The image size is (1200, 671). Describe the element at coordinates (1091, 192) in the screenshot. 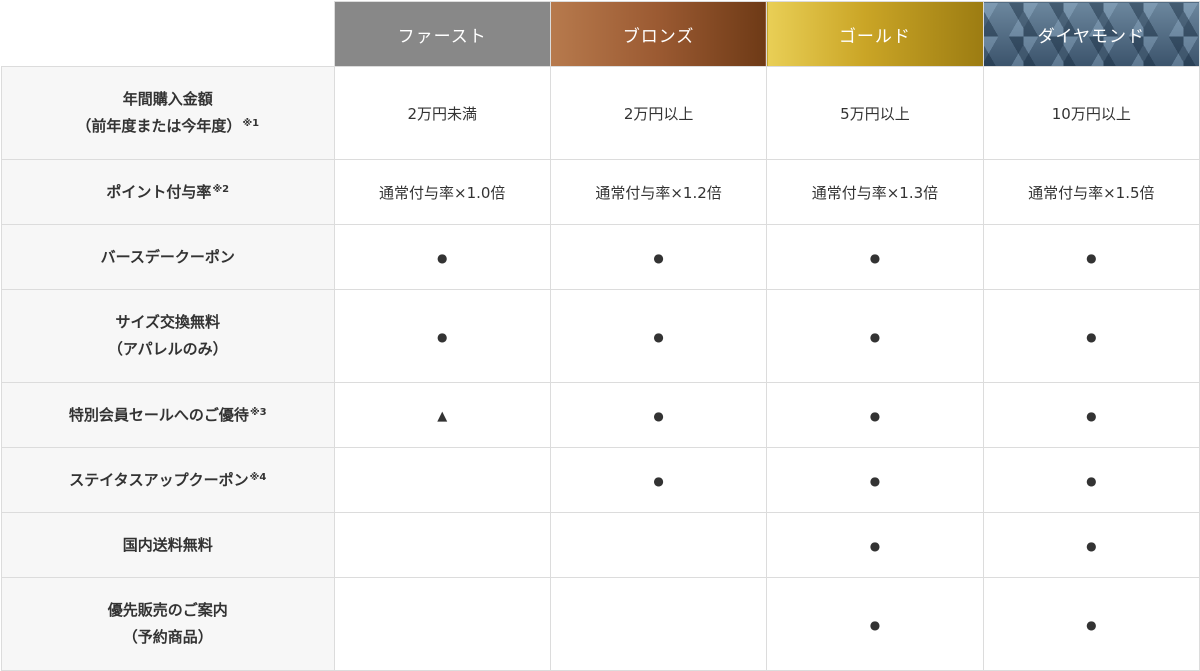

I see `tier-cell-diamond: 通常付与率×1.5倍` at that location.